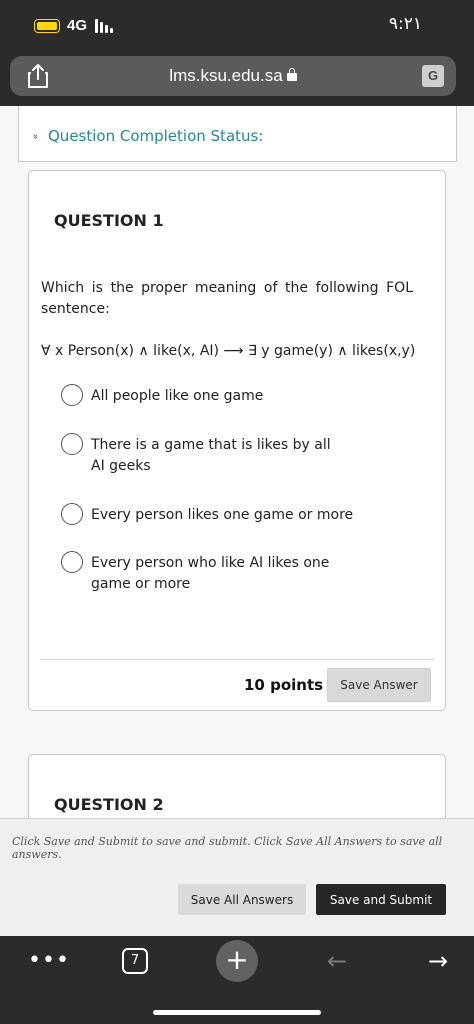 This screenshot has height=1024, width=474. I want to click on home-indicator, so click(237, 1012).